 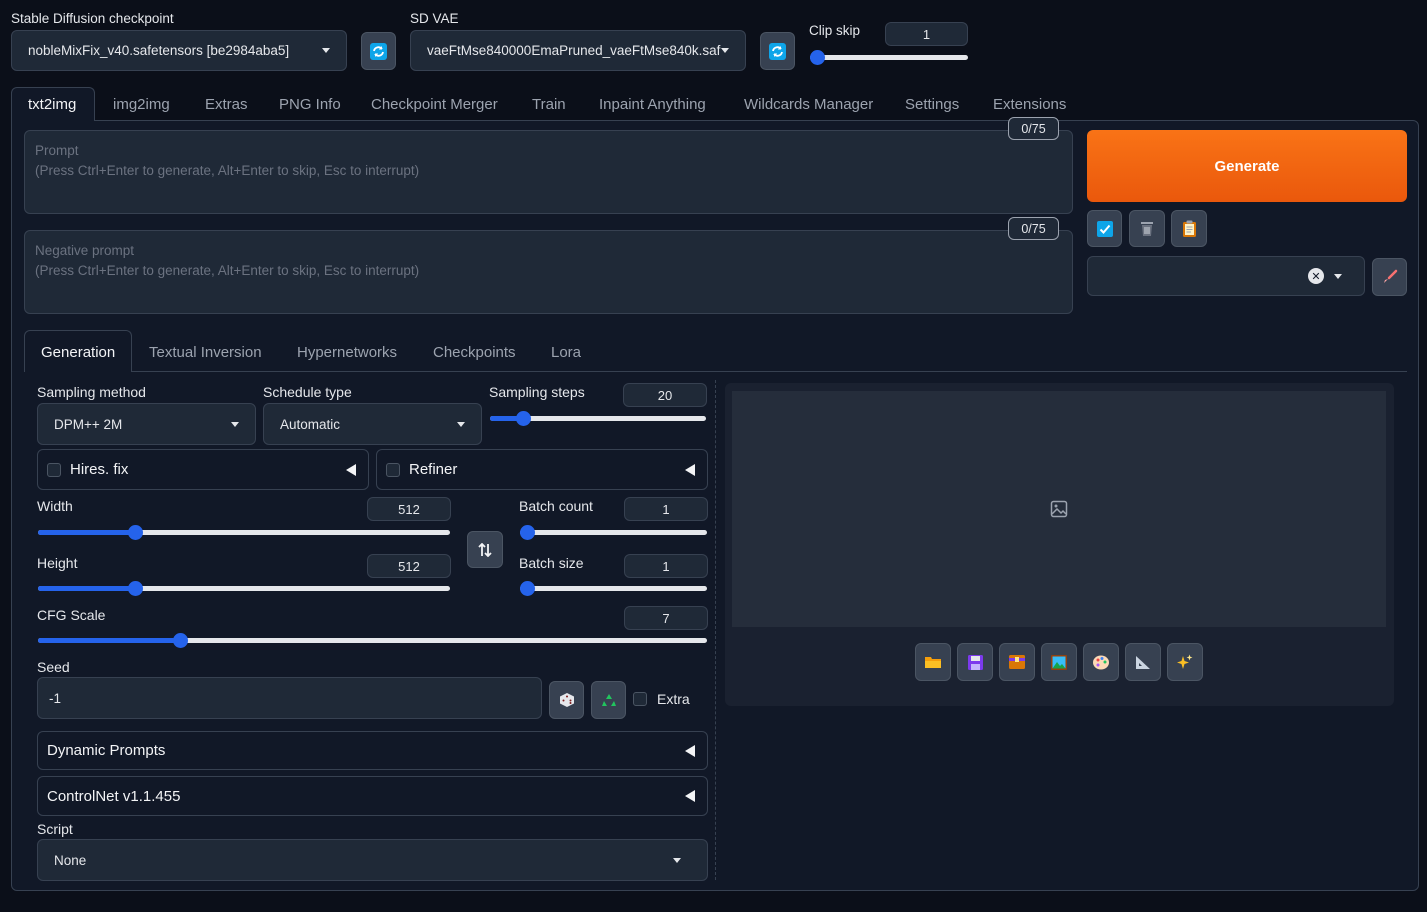 What do you see at coordinates (85, 250) in the screenshot?
I see `negative-prompt-label: Negative prompt` at bounding box center [85, 250].